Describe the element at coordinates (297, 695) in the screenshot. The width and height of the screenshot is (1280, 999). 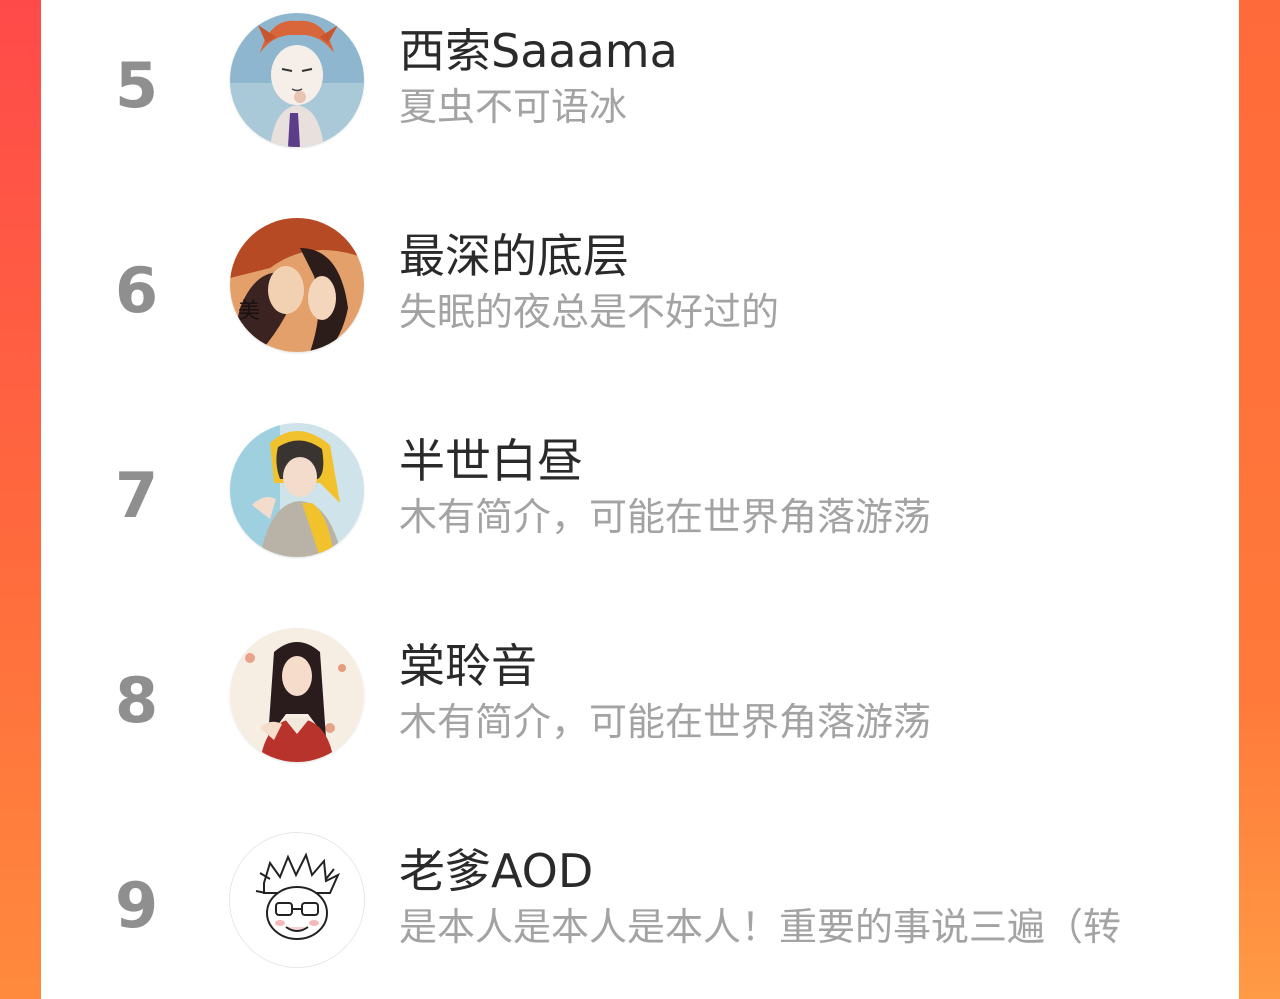
I see `longhair-avatar-icon` at that location.